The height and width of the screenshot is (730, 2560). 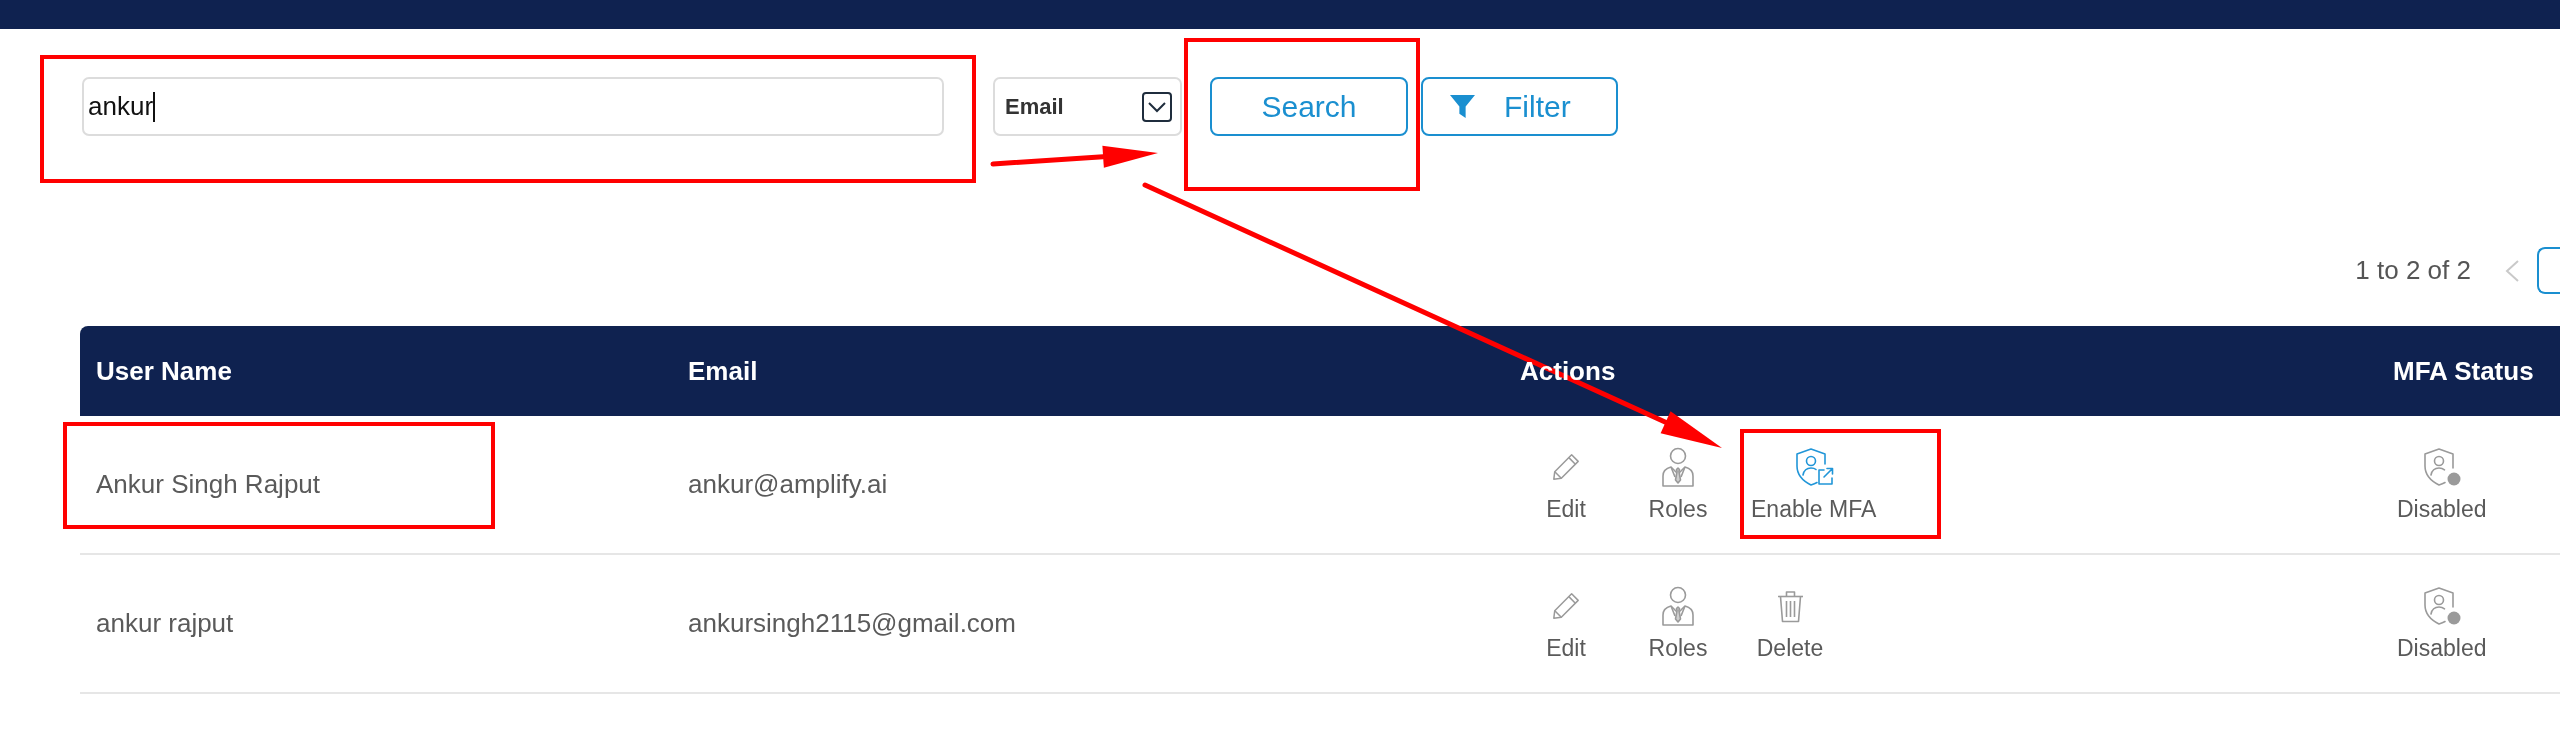 What do you see at coordinates (852, 623) in the screenshot?
I see `table-cell-text: ankursingh2115@gmail.com` at bounding box center [852, 623].